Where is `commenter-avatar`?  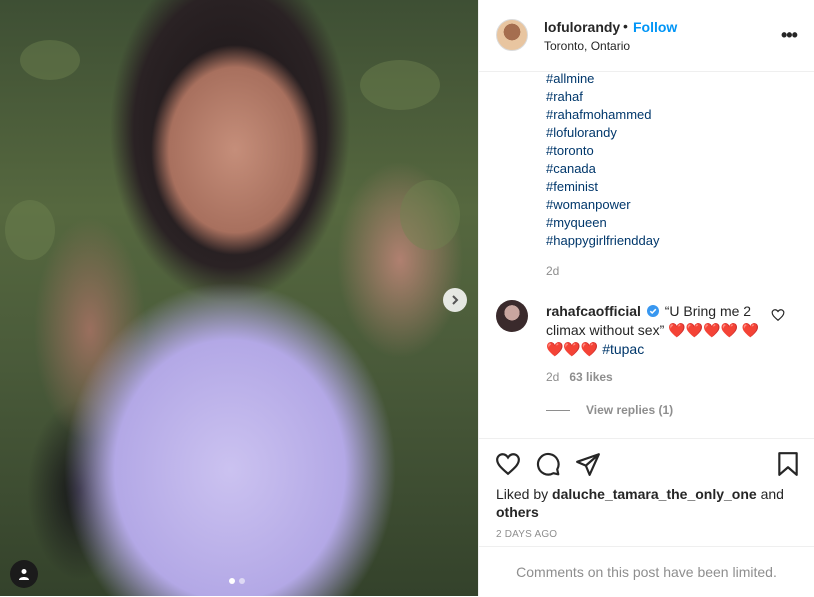 commenter-avatar is located at coordinates (512, 316).